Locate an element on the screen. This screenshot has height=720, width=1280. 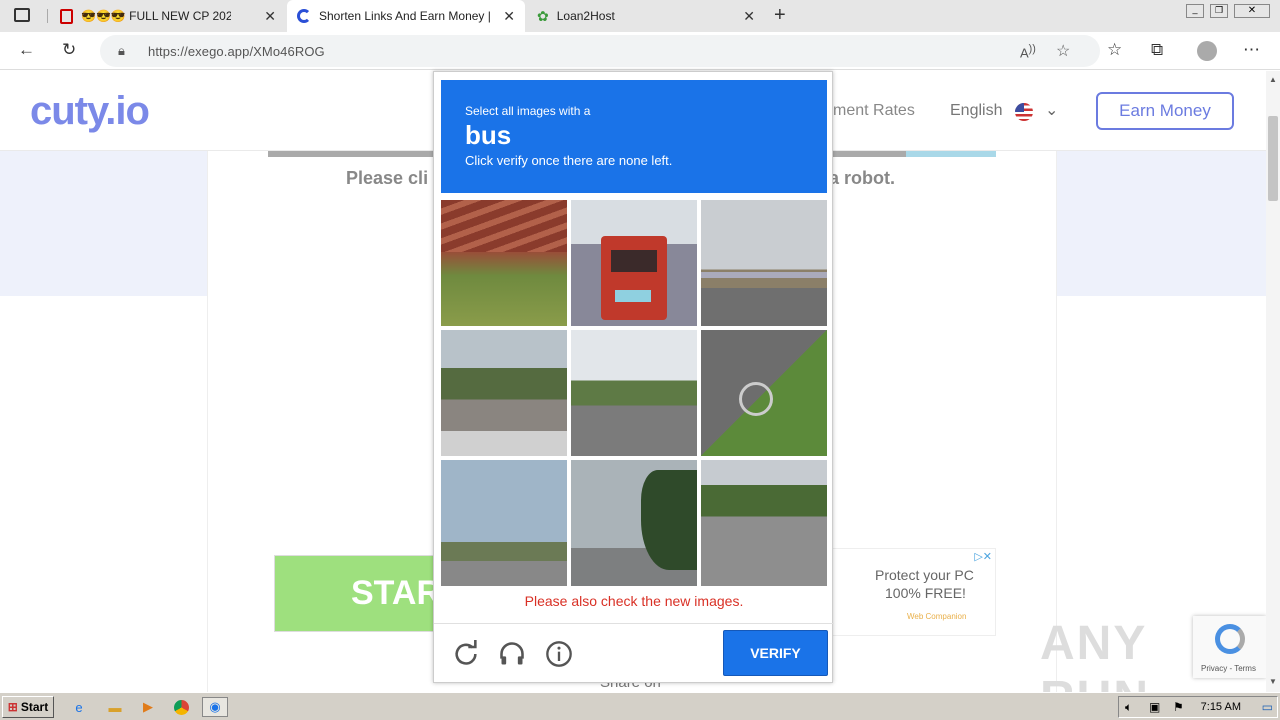
collections-icon: ⧉ is located at coordinates (1157, 50).